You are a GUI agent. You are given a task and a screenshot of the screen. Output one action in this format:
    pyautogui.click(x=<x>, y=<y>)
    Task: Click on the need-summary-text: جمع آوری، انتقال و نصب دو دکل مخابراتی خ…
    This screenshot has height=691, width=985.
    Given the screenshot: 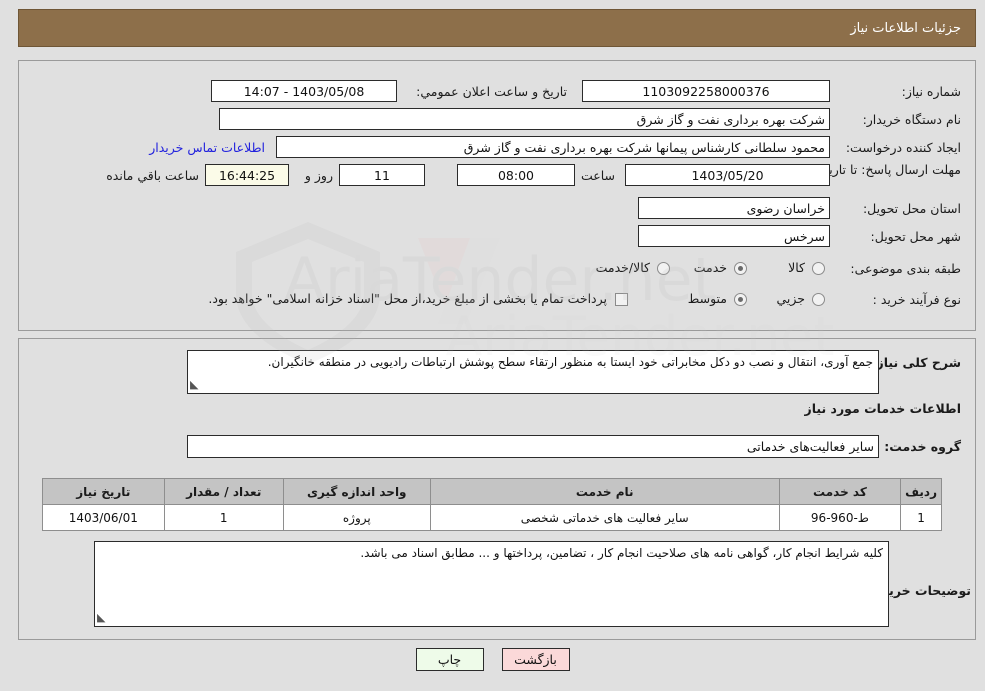 What is the action you would take?
    pyautogui.click(x=570, y=362)
    